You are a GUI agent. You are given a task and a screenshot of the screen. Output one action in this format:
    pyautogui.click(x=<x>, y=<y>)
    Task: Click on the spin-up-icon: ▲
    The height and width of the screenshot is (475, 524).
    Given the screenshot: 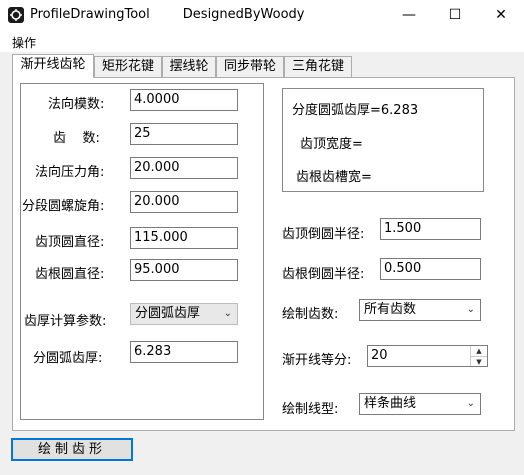 What is the action you would take?
    pyautogui.click(x=479, y=351)
    